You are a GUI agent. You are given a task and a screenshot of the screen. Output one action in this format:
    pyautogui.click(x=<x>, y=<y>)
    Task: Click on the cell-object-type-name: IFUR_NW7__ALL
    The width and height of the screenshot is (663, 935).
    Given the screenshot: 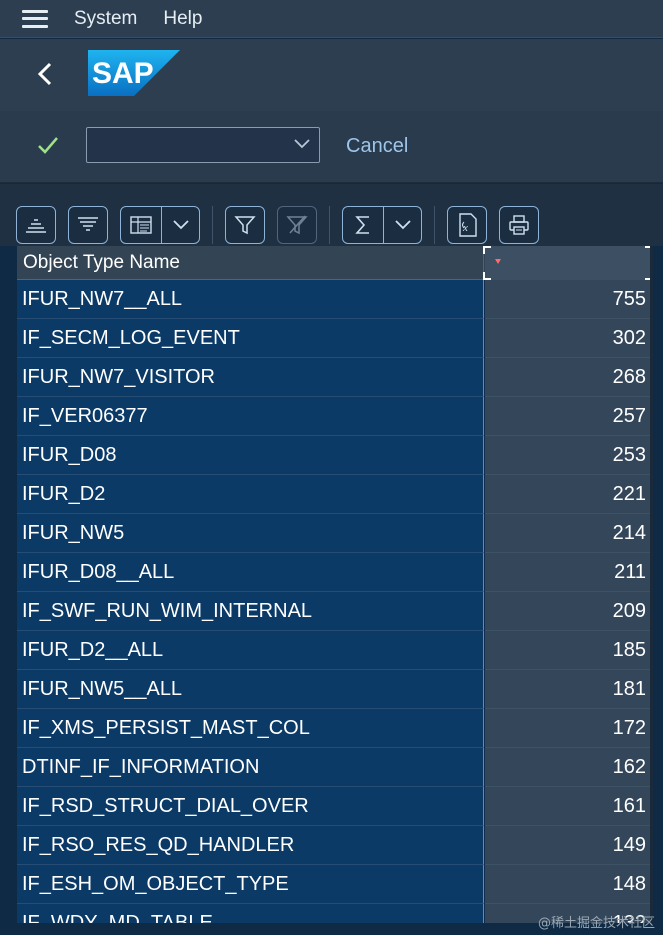 What is the action you would take?
    pyautogui.click(x=250, y=299)
    